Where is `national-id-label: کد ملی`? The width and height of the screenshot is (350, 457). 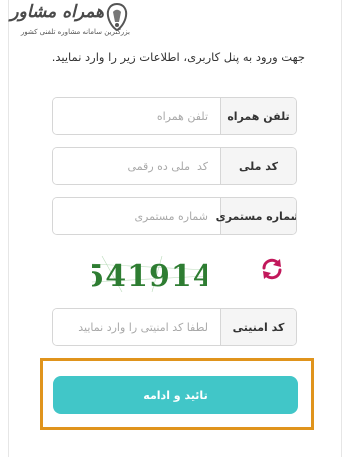 national-id-label: کد ملی is located at coordinates (258, 166).